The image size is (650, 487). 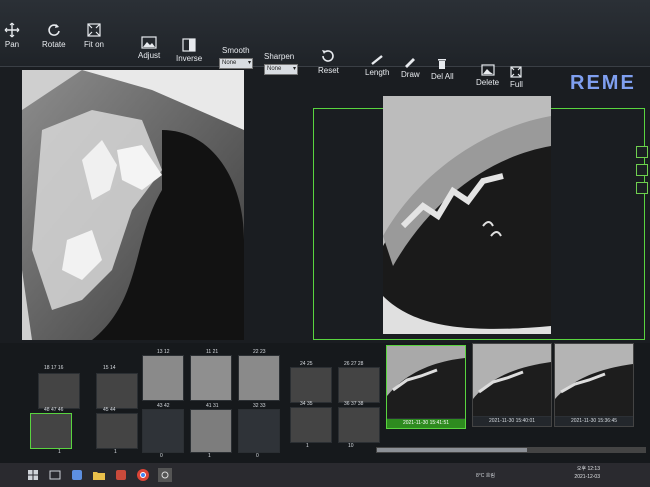 What do you see at coordinates (642, 245) in the screenshot?
I see `side-tool-strip` at bounding box center [642, 245].